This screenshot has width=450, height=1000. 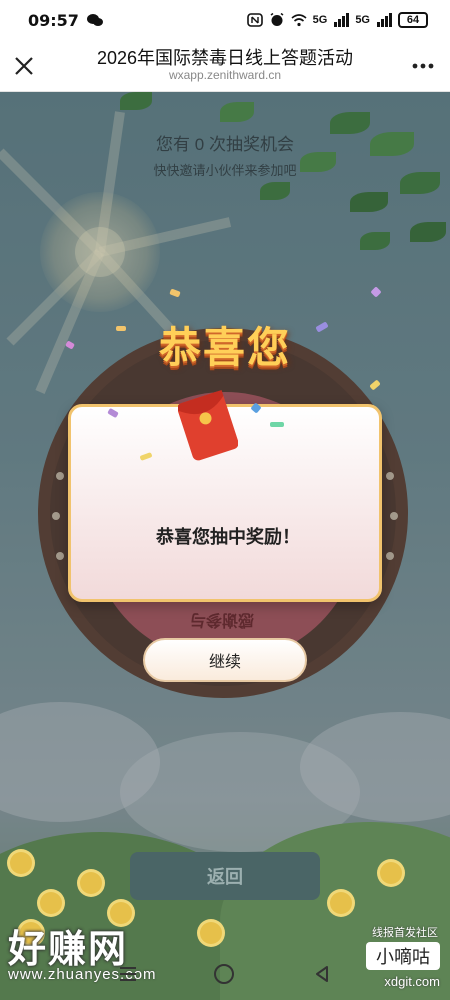 I want to click on signal-icon, so click(x=342, y=20).